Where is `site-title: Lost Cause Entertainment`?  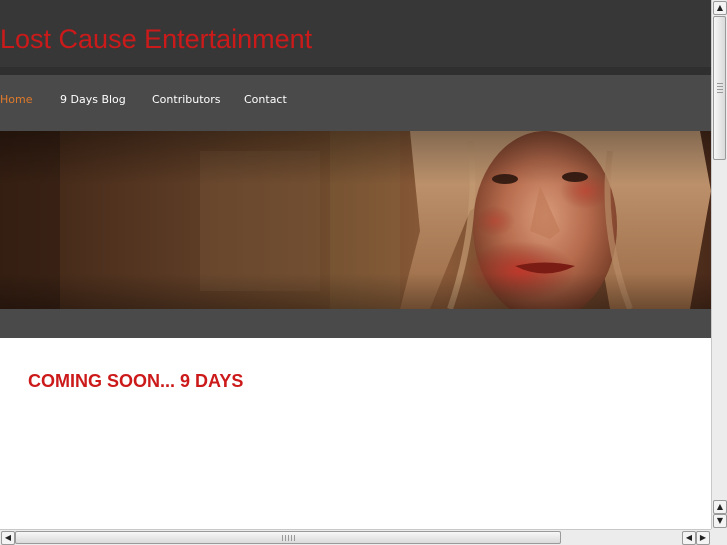
site-title: Lost Cause Entertainment is located at coordinates (156, 39).